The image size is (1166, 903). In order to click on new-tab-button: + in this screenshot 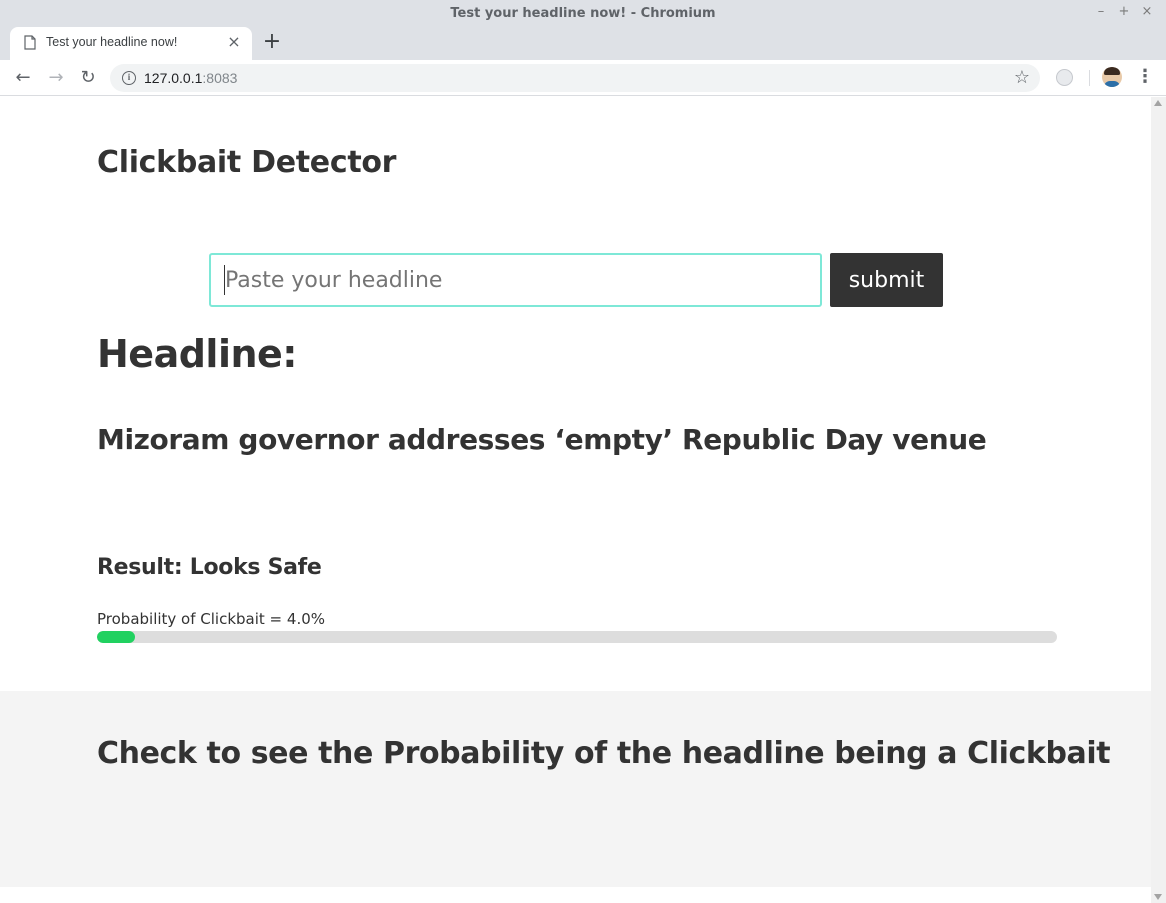, I will do `click(272, 43)`.